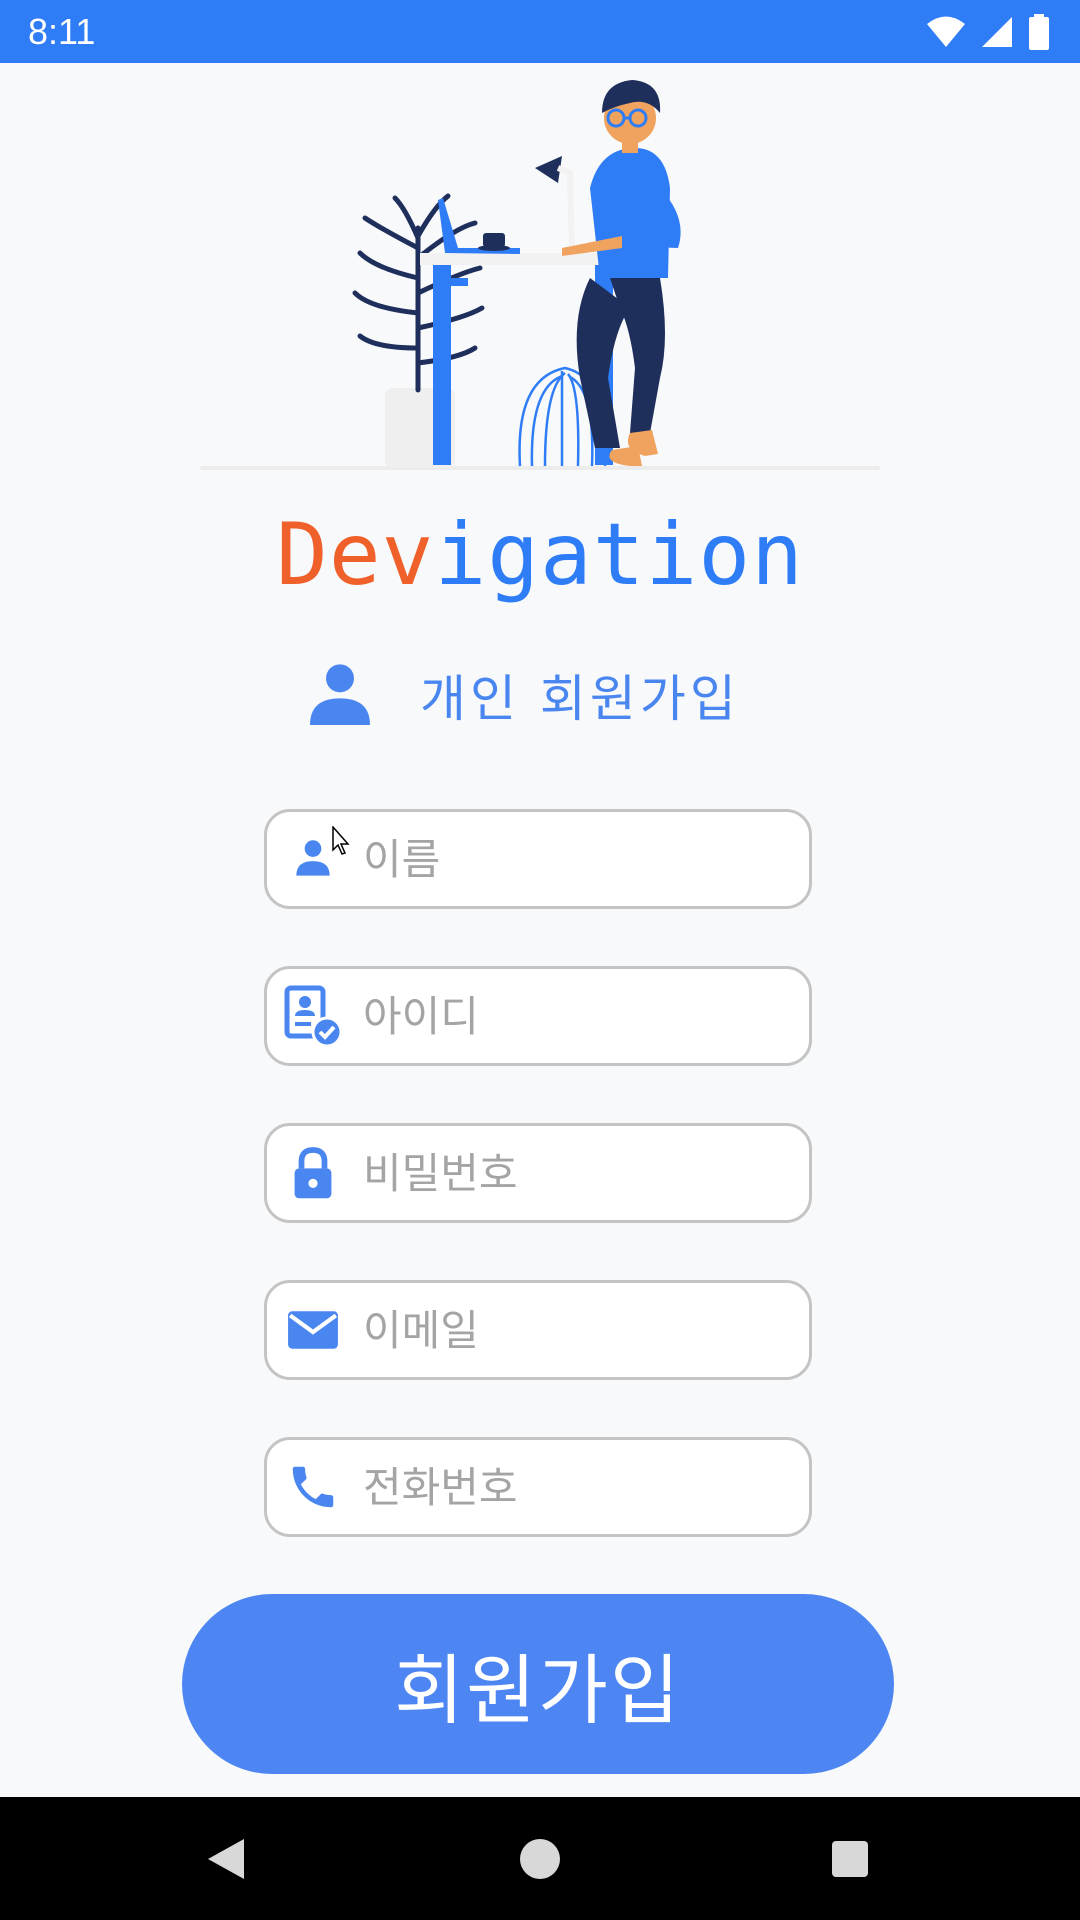  I want to click on brand-part-igation: igation, so click(619, 555).